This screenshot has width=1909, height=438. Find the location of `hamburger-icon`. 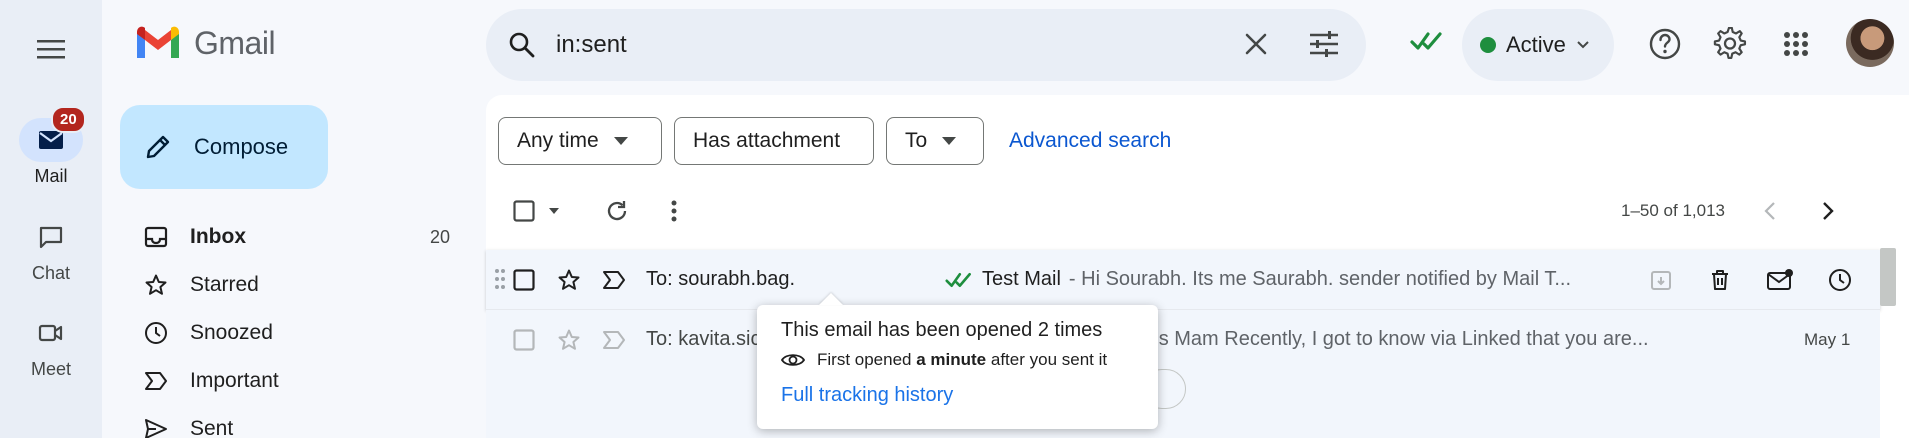

hamburger-icon is located at coordinates (51, 49).